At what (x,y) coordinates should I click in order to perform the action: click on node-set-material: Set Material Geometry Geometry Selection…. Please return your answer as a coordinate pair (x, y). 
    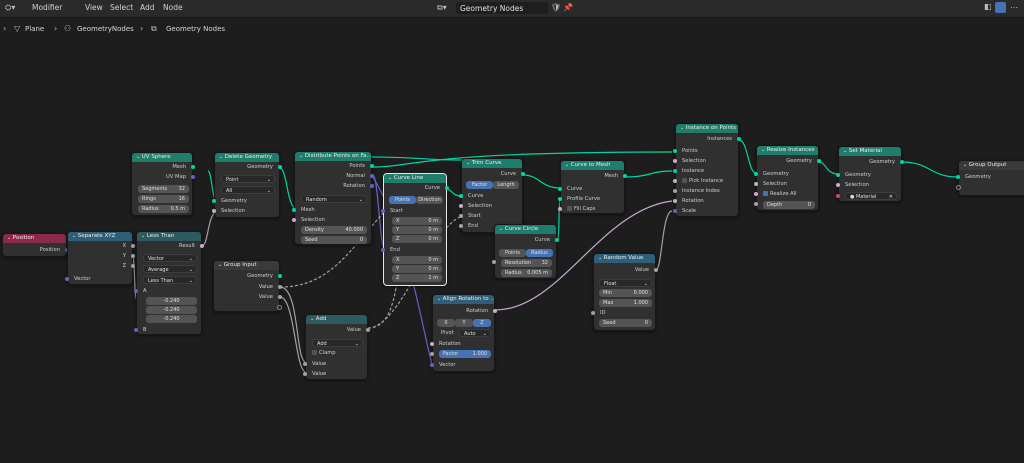
    Looking at the image, I should click on (870, 174).